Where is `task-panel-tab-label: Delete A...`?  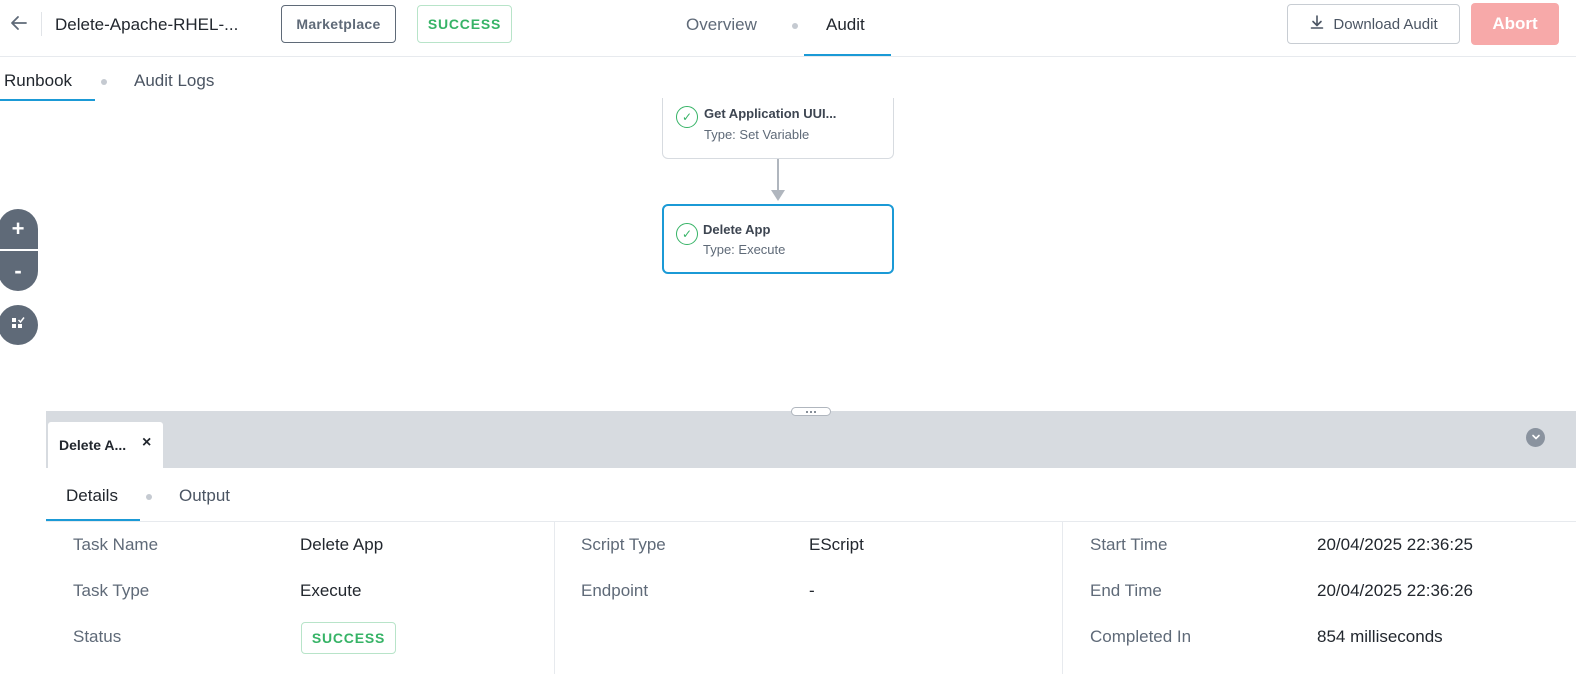 task-panel-tab-label: Delete A... is located at coordinates (93, 445).